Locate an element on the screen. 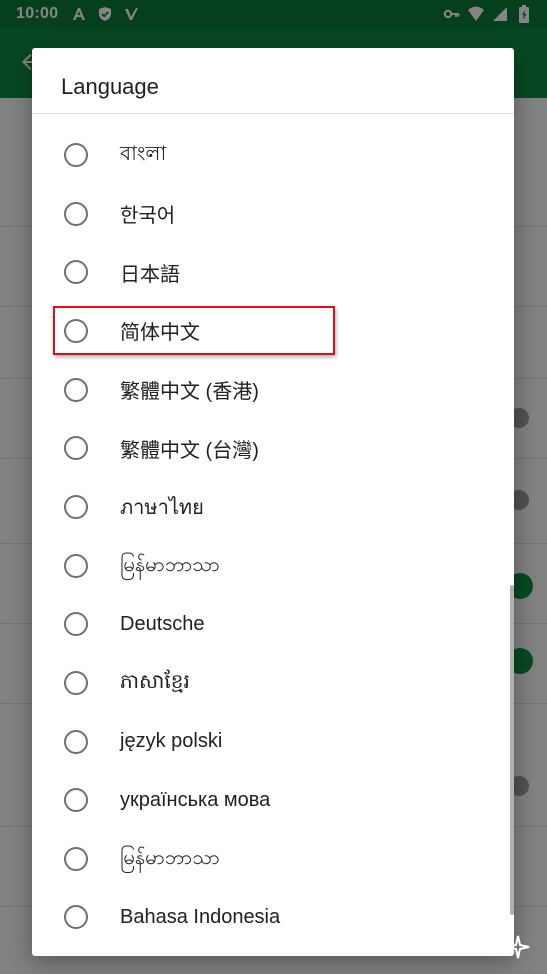 The height and width of the screenshot is (974, 547). highlight-annotation-box is located at coordinates (194, 330).